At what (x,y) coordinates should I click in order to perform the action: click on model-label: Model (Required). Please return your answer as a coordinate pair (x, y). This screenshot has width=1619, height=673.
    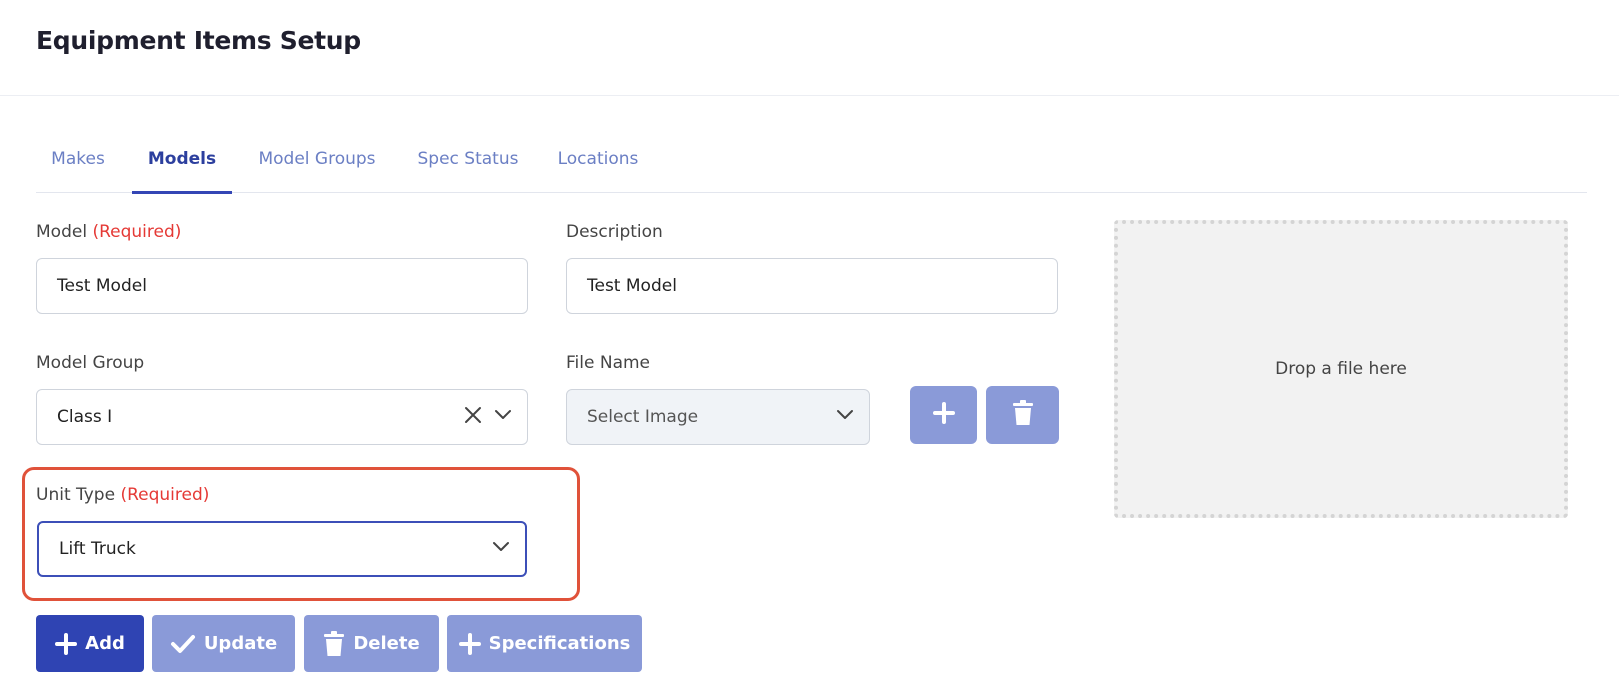
    Looking at the image, I should click on (109, 232).